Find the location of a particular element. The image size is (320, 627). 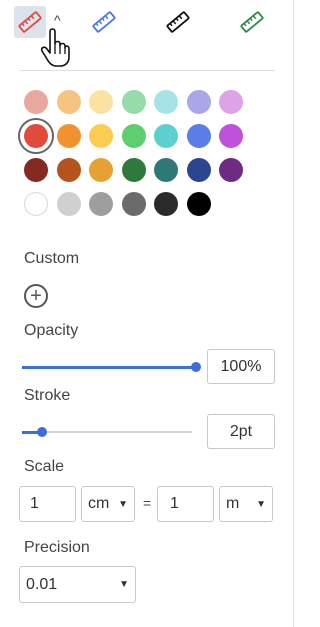

ruler-tool-black is located at coordinates (178, 22).